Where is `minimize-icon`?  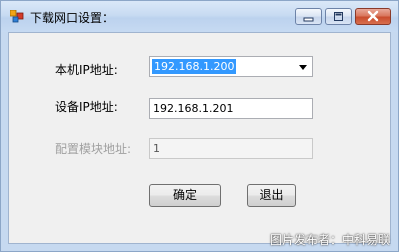 minimize-icon is located at coordinates (308, 19).